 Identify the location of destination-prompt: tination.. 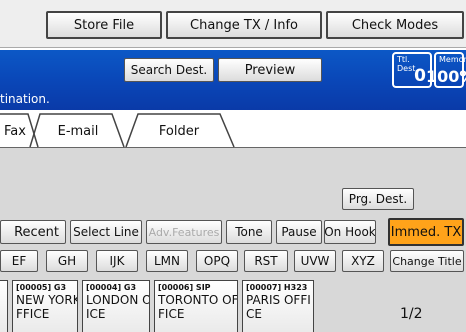
(25, 99).